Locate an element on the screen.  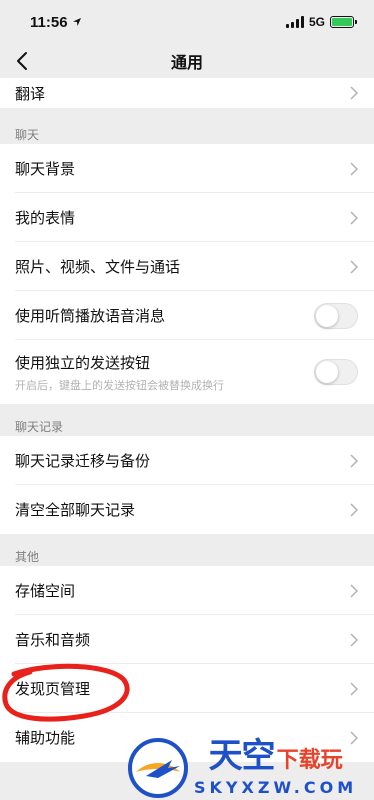
watermark-logo-icon is located at coordinates (158, 767).